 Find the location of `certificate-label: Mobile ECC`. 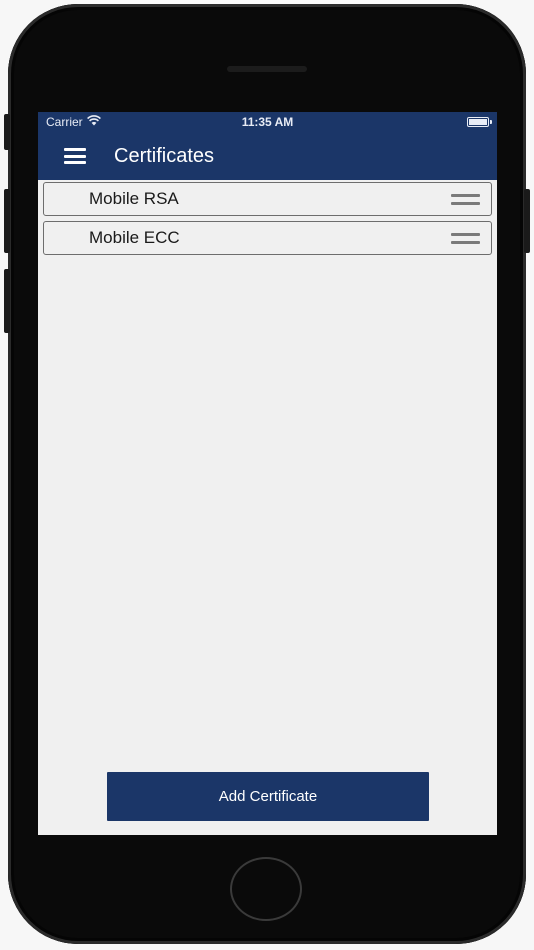

certificate-label: Mobile ECC is located at coordinates (134, 237).